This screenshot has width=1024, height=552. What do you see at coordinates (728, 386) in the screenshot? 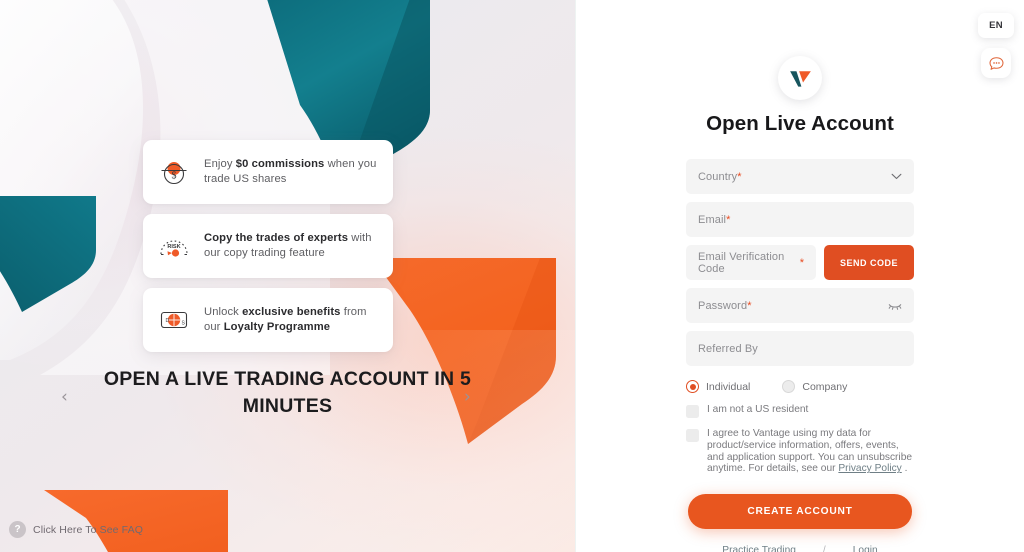
I see `radio-individual-label: Individual` at bounding box center [728, 386].